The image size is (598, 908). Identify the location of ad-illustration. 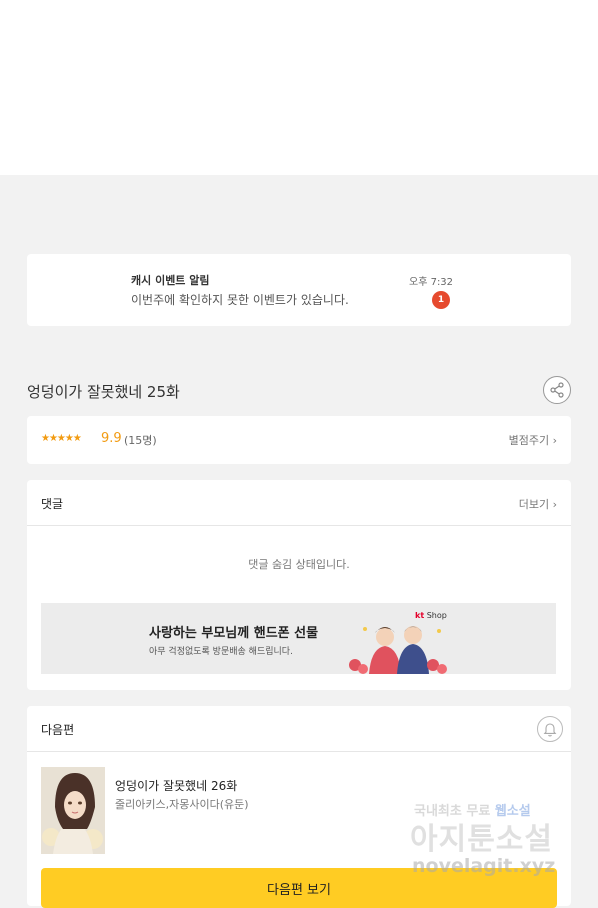
(398, 650).